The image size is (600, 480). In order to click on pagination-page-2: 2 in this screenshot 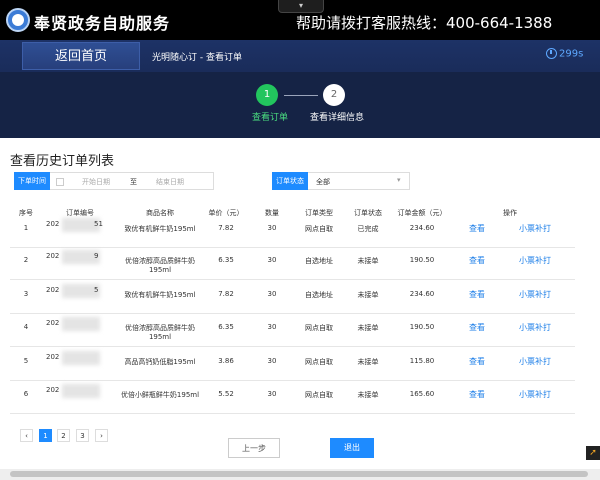, I will do `click(63, 435)`.